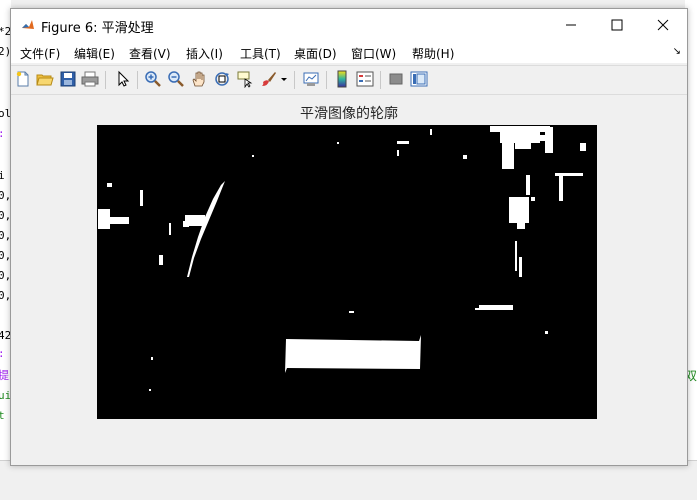  I want to click on minimize-button, so click(571, 25).